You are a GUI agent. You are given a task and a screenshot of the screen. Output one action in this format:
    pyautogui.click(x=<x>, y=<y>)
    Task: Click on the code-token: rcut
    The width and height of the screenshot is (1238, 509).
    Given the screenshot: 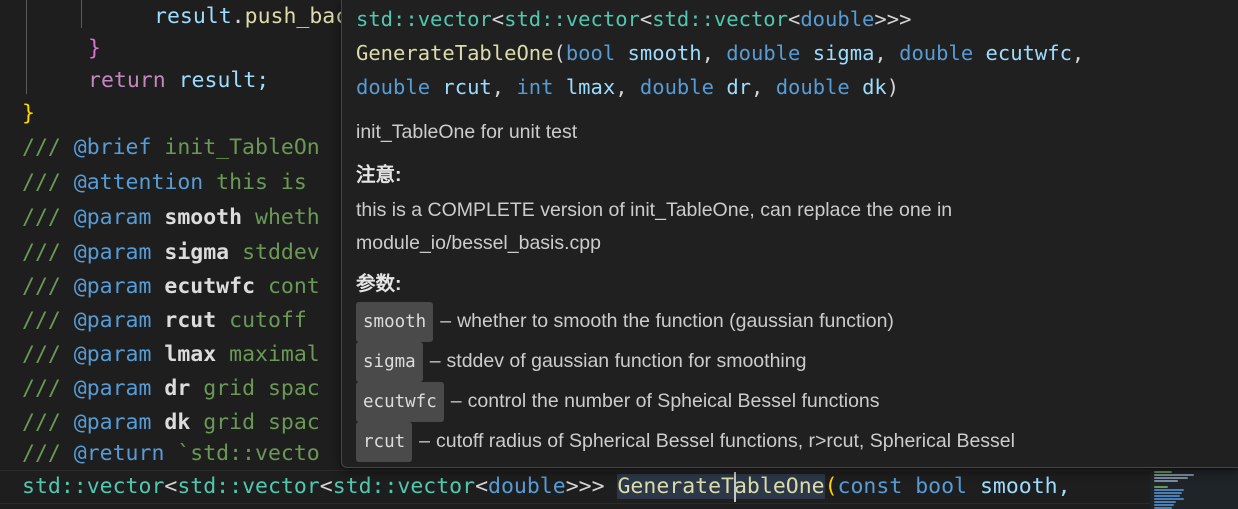 What is the action you would take?
    pyautogui.click(x=467, y=87)
    